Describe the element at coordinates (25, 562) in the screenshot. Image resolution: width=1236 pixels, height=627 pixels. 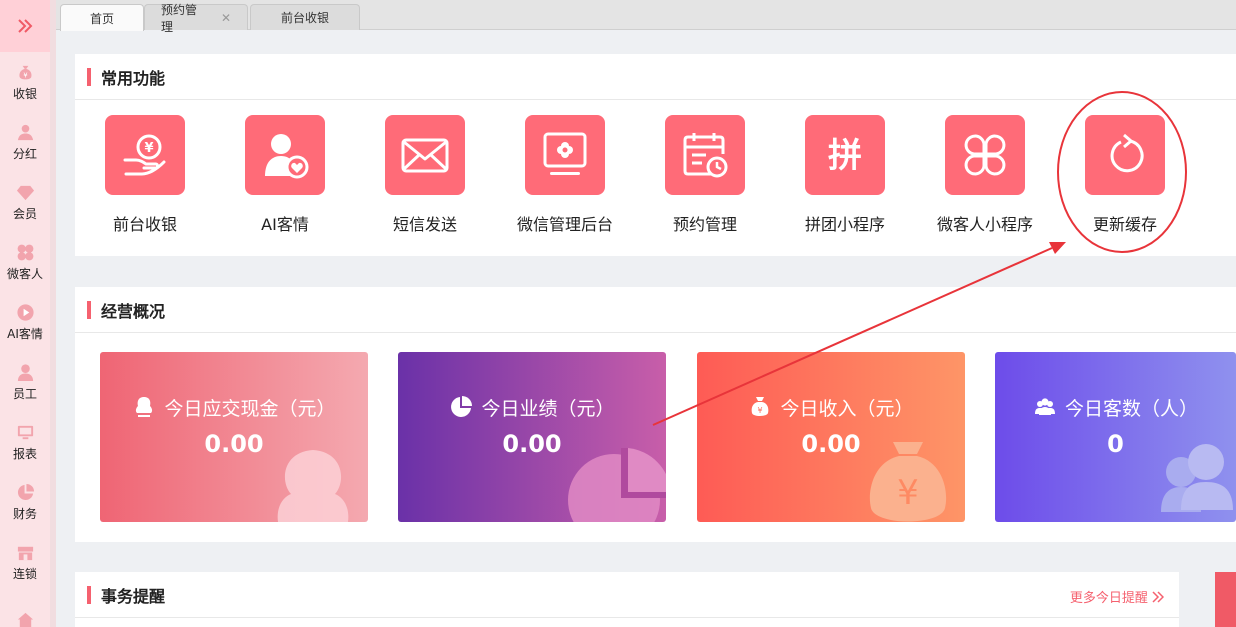
I see `sidebar-item-chain: 连锁` at that location.